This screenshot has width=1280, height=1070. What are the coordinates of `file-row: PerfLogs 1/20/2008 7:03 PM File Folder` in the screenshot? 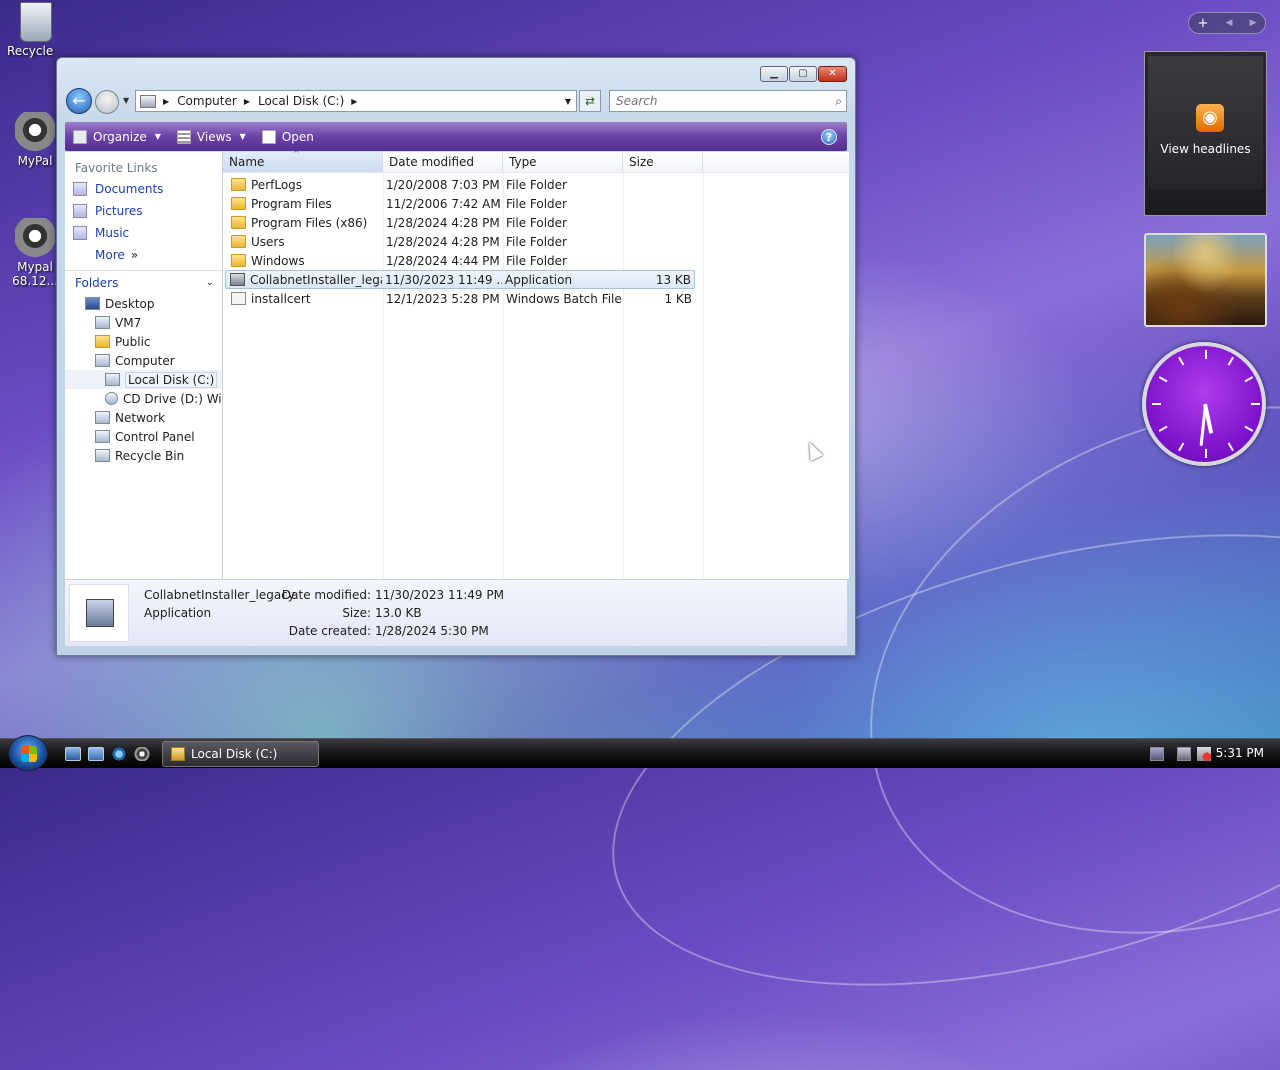 It's located at (461, 184).